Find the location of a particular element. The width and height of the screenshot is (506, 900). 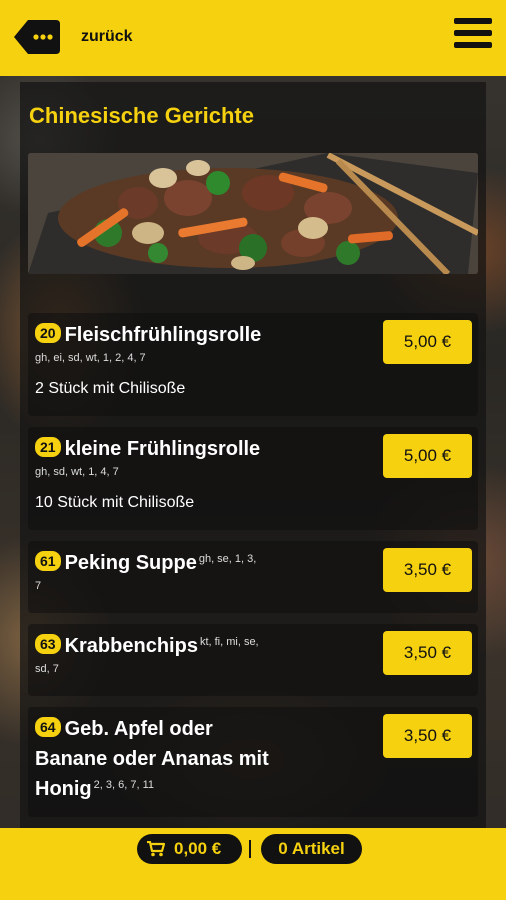

item-number-badge: 61 is located at coordinates (48, 561).